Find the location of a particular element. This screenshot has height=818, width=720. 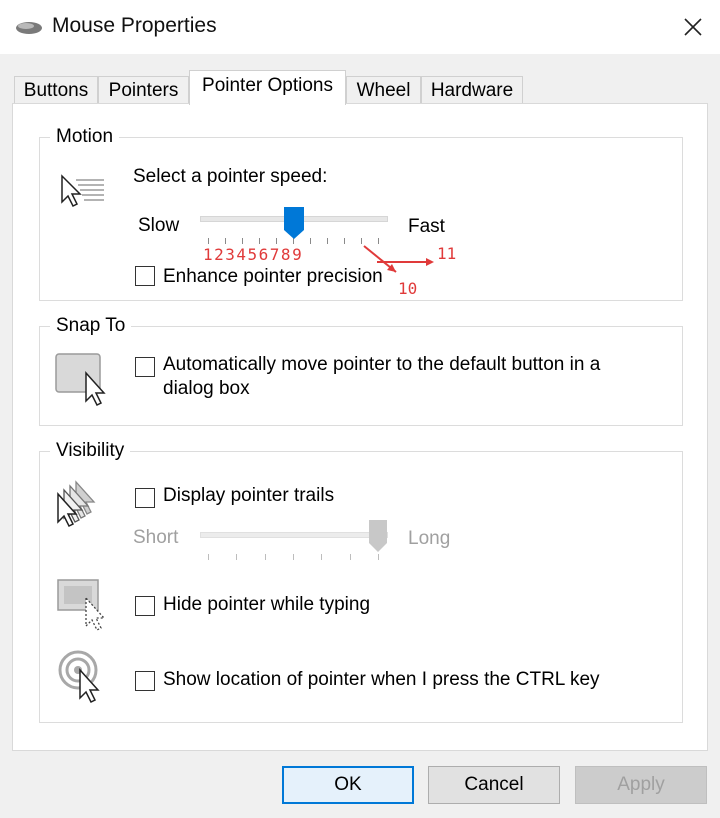

hide-pointer-checkbox is located at coordinates (145, 606).